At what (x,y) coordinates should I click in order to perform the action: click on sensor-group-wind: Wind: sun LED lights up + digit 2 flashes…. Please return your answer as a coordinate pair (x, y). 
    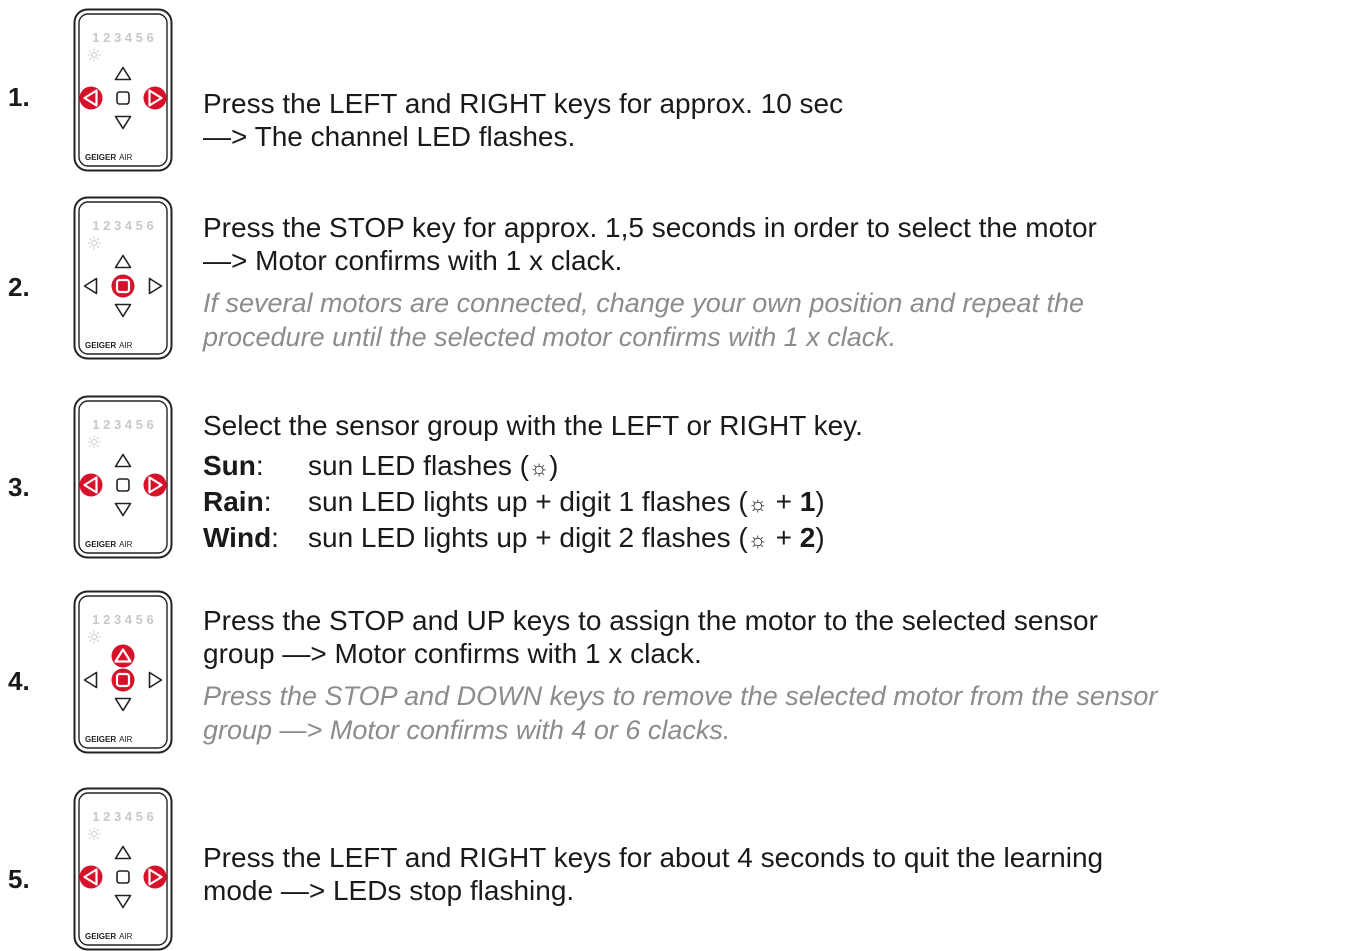
    Looking at the image, I should click on (514, 537).